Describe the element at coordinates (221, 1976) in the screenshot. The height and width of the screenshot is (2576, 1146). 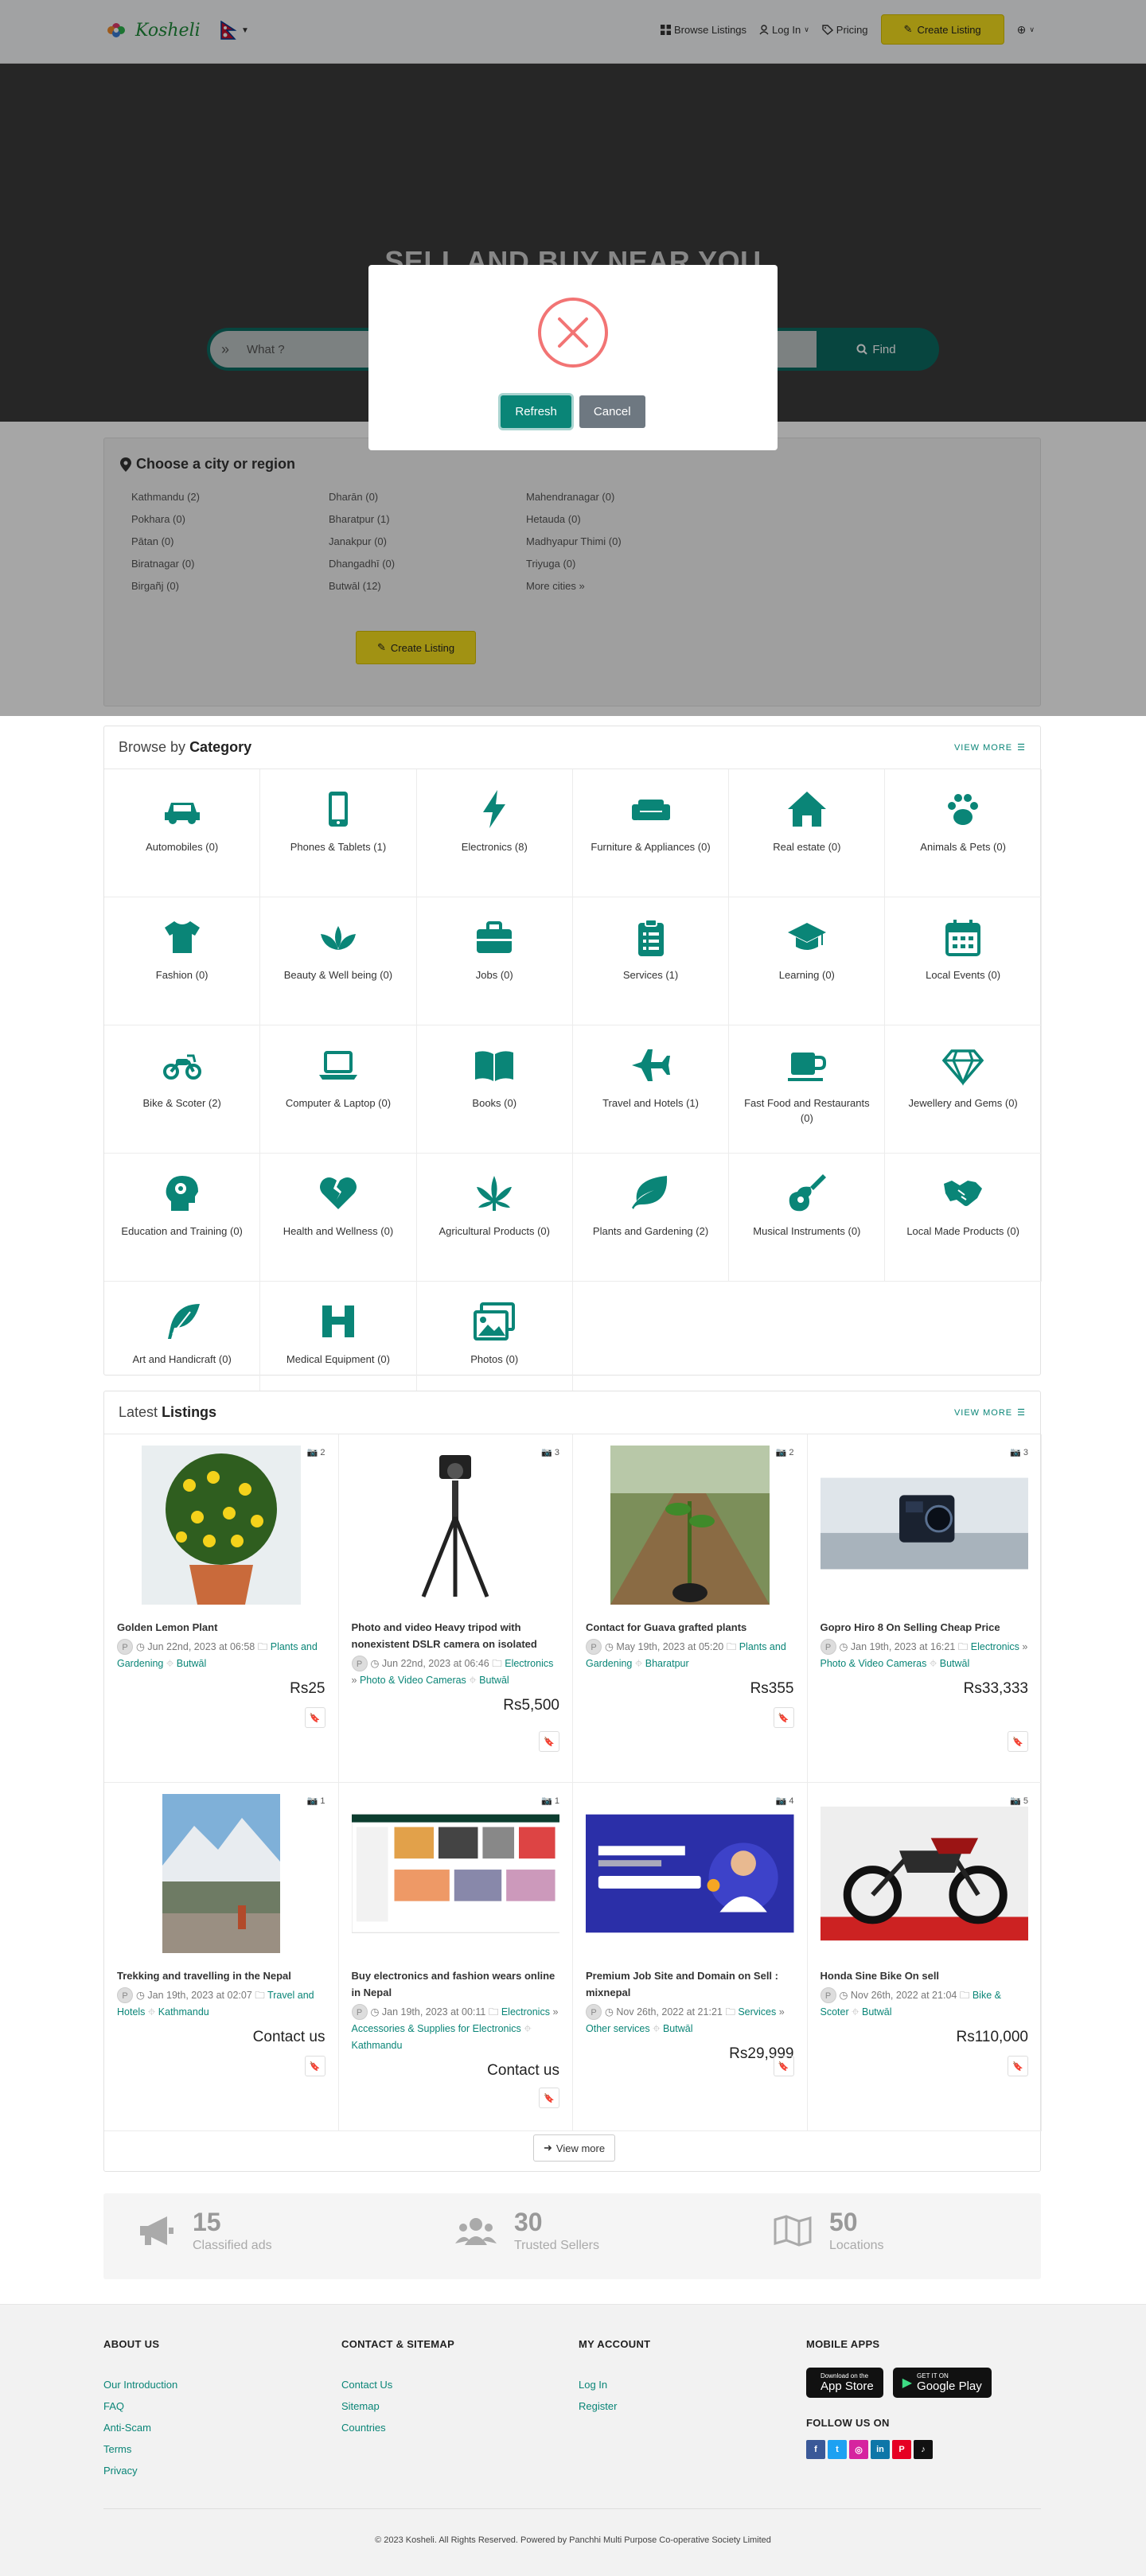
I see `listing-title: Trekking and travelling in the Nepal` at that location.